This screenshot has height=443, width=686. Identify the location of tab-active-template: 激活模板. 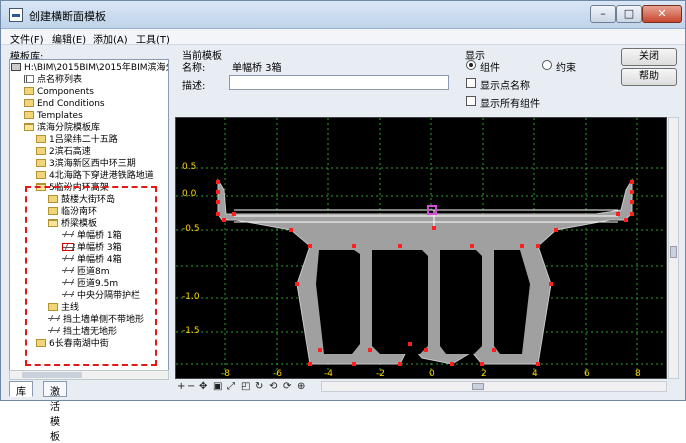
(55, 412).